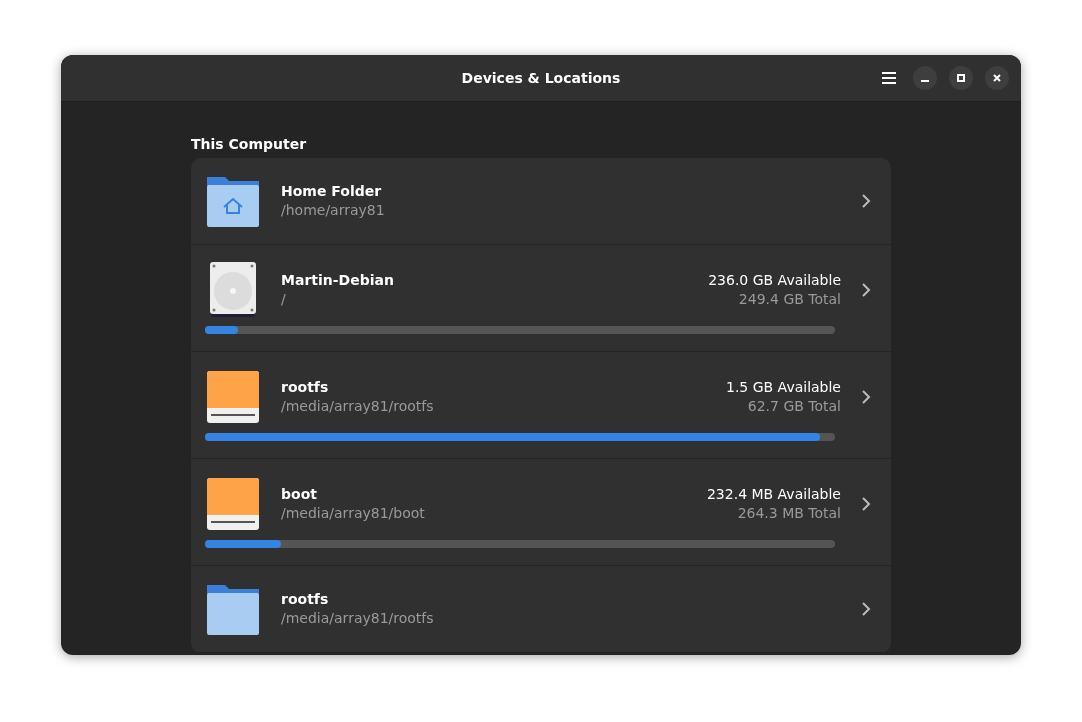 The width and height of the screenshot is (1082, 722). I want to click on close-button, so click(997, 78).